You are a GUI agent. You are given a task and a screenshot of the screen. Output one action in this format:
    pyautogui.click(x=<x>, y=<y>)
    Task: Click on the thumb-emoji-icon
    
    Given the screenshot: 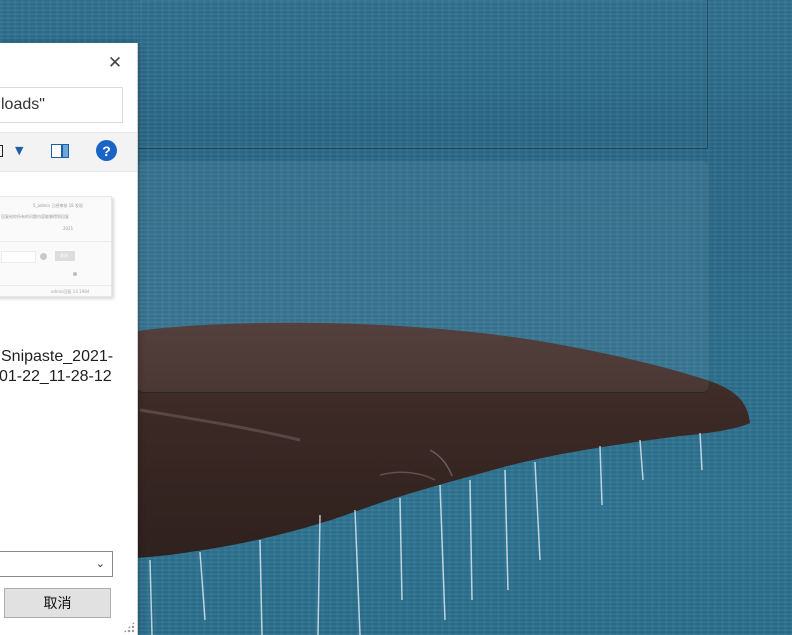 What is the action you would take?
    pyautogui.click(x=43, y=256)
    